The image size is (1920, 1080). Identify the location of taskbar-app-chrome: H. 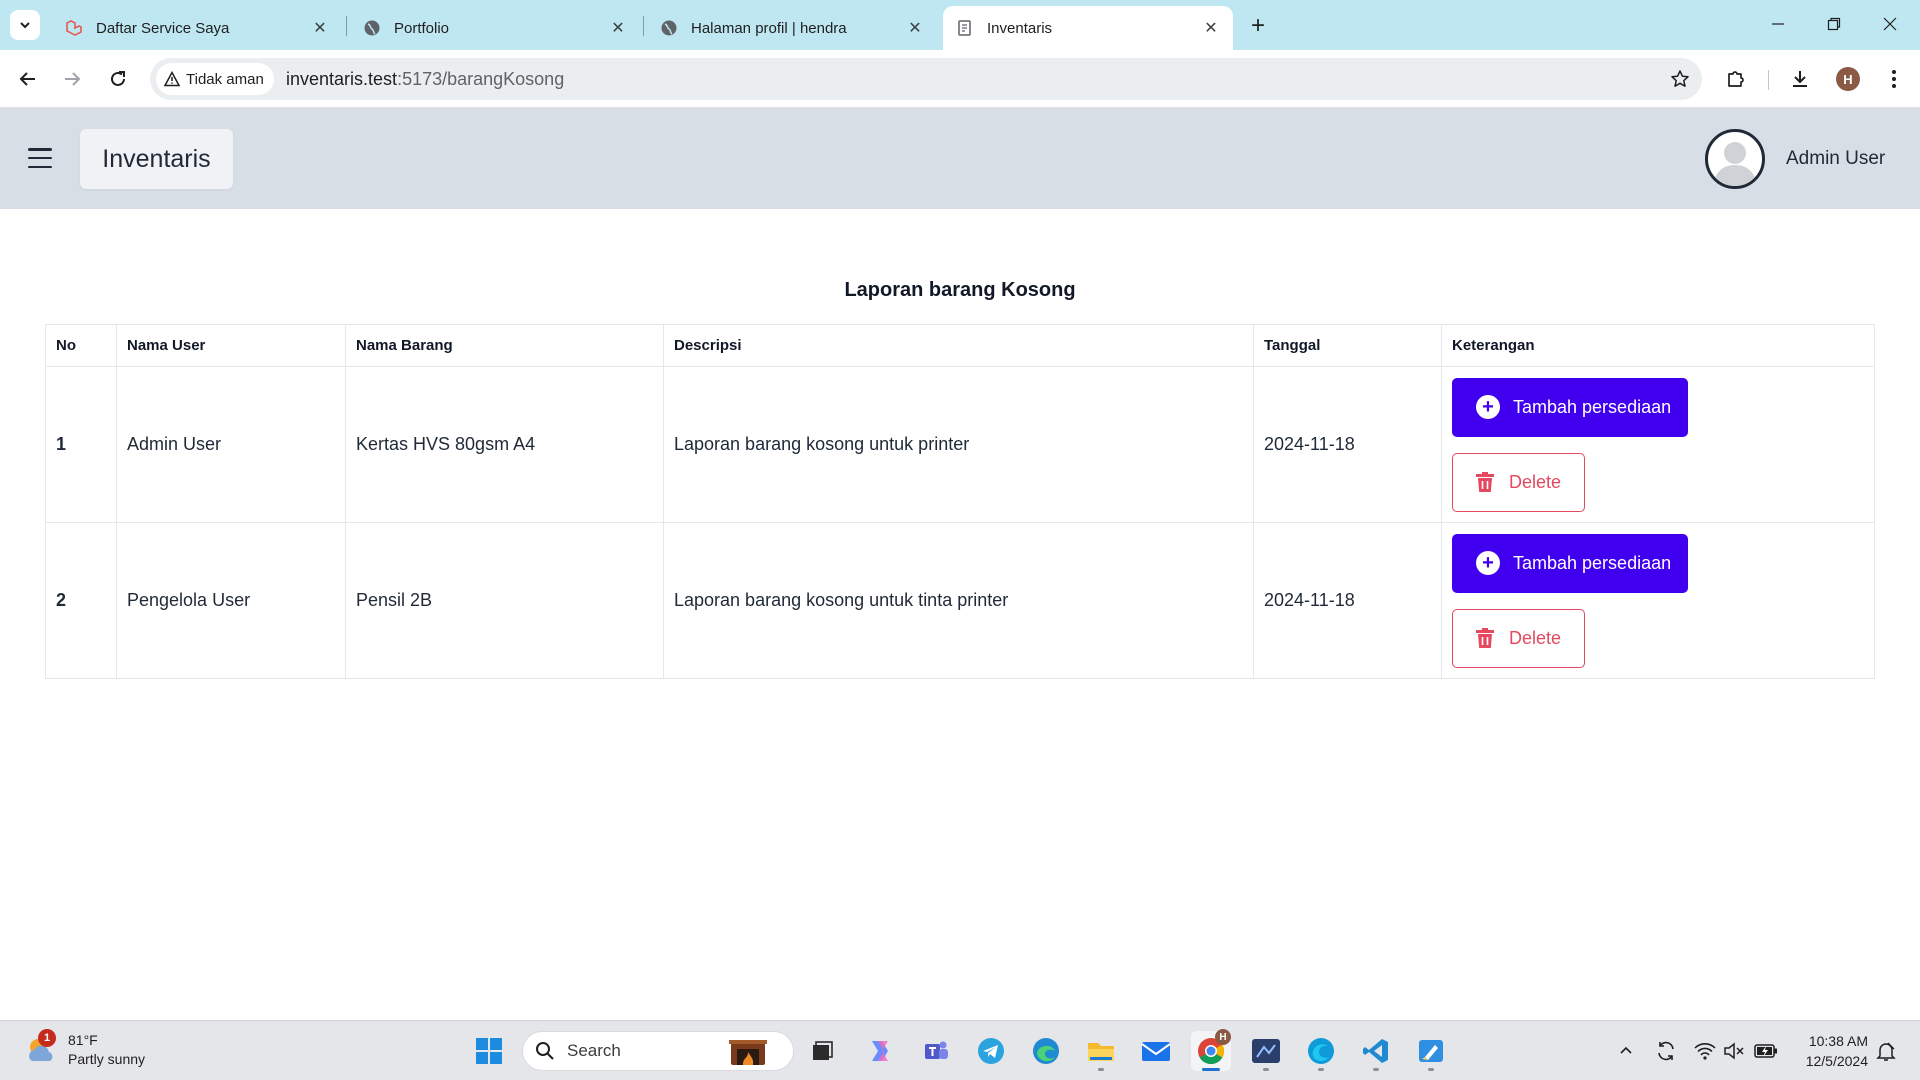
(1211, 1050).